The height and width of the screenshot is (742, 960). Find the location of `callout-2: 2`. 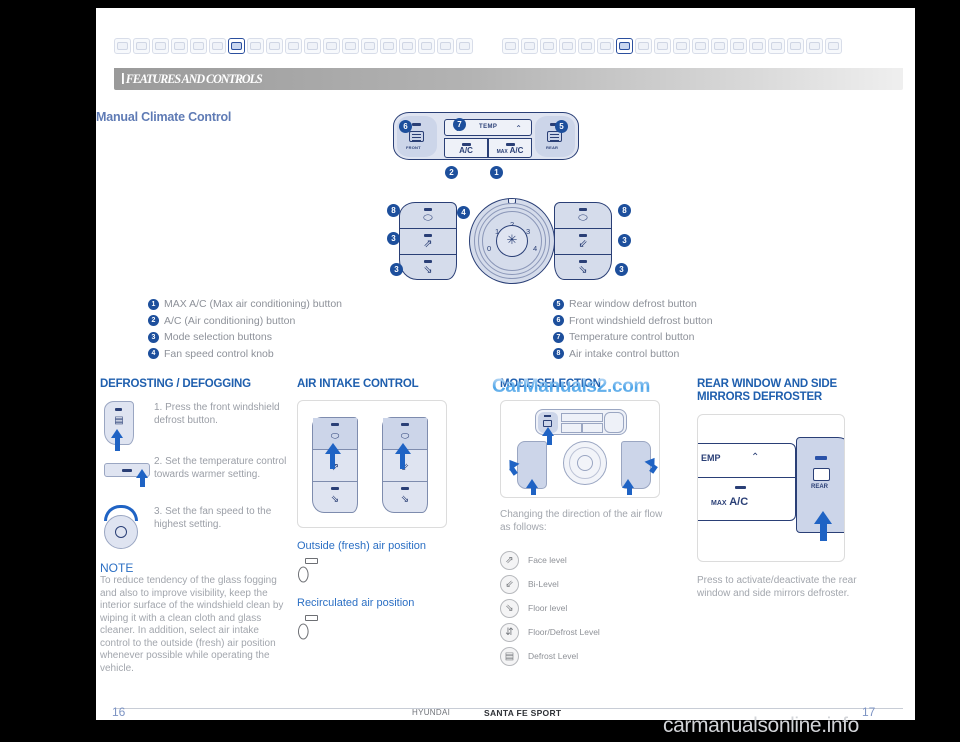

callout-2: 2 is located at coordinates (451, 172).